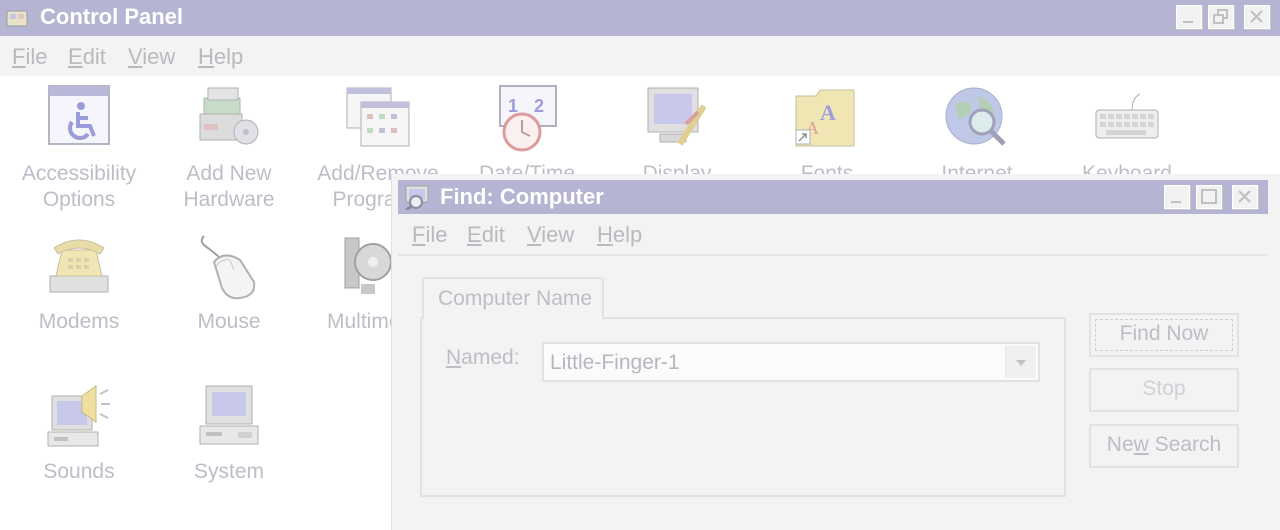 The image size is (1280, 530). What do you see at coordinates (454, 357) in the screenshot?
I see `named-label-hotkey: N` at bounding box center [454, 357].